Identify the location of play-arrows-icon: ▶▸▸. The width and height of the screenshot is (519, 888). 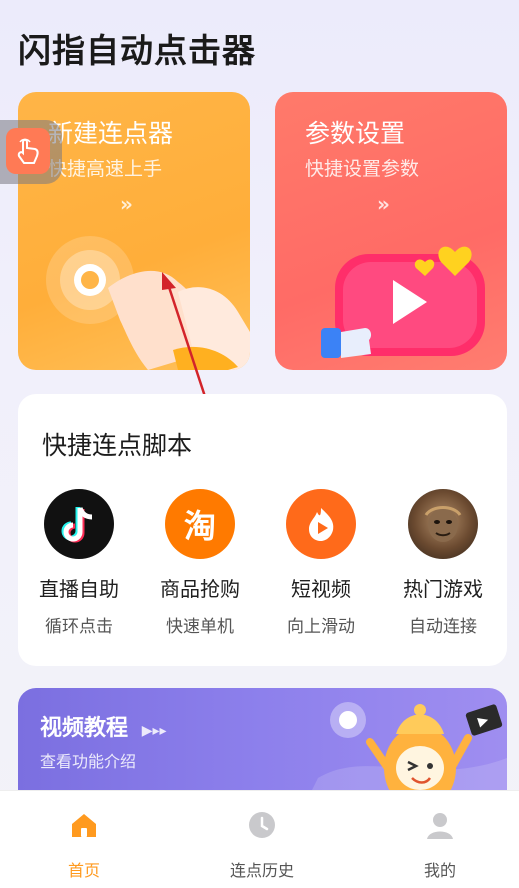
(154, 731).